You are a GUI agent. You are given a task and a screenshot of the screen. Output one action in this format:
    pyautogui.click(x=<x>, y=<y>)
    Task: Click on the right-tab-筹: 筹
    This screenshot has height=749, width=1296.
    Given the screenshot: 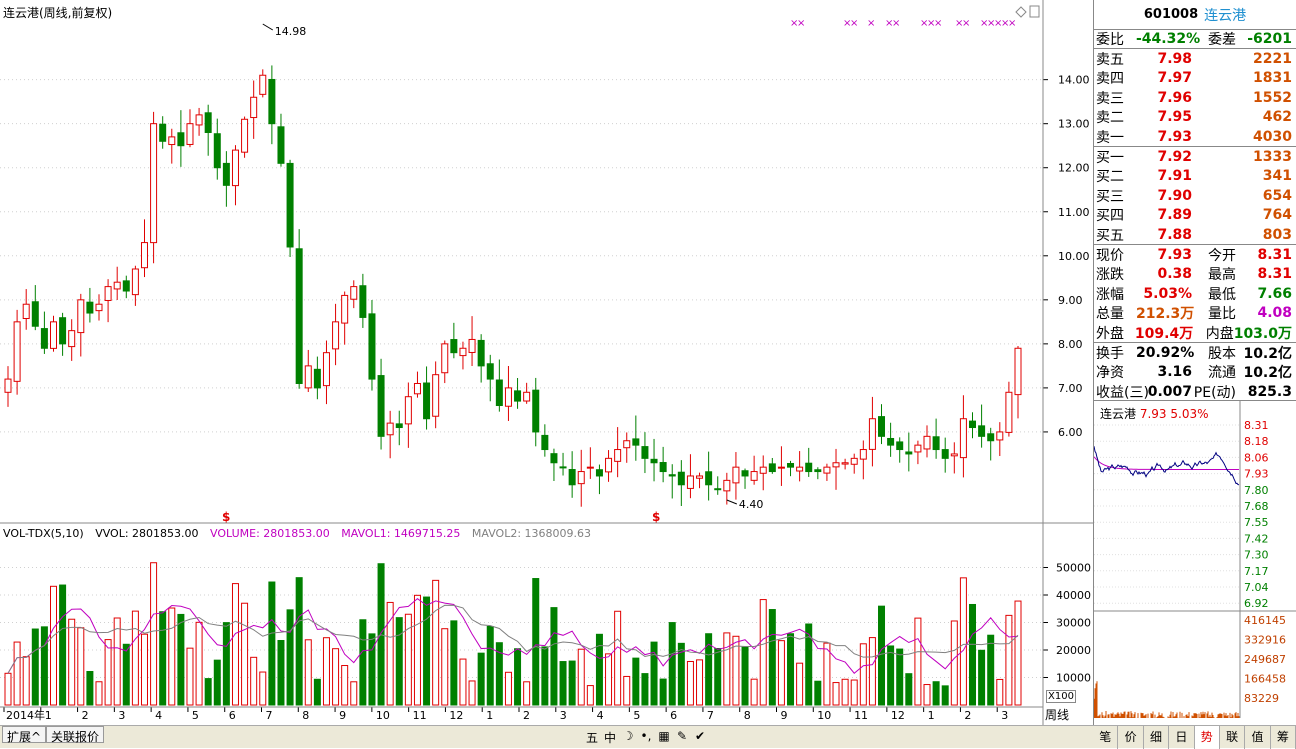 What is the action you would take?
    pyautogui.click(x=1283, y=737)
    